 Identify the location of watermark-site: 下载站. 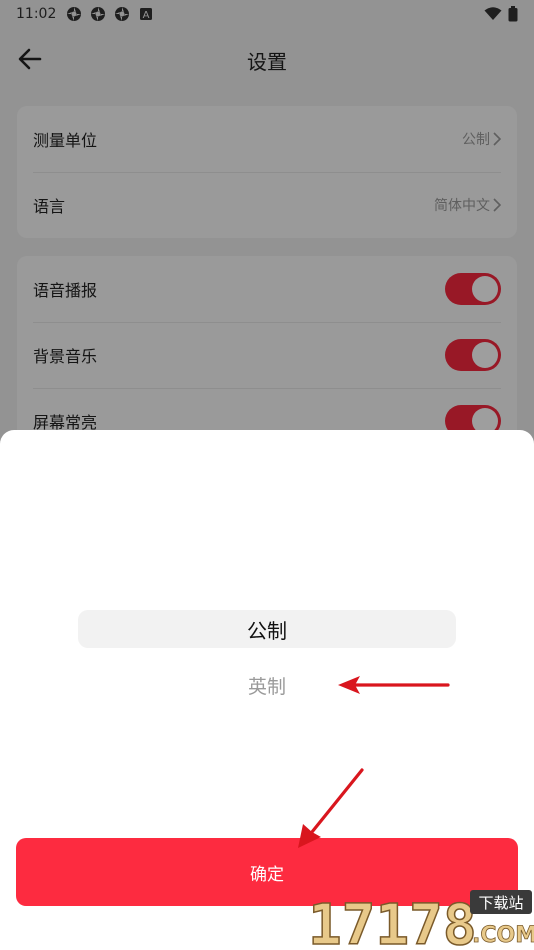
(500, 903).